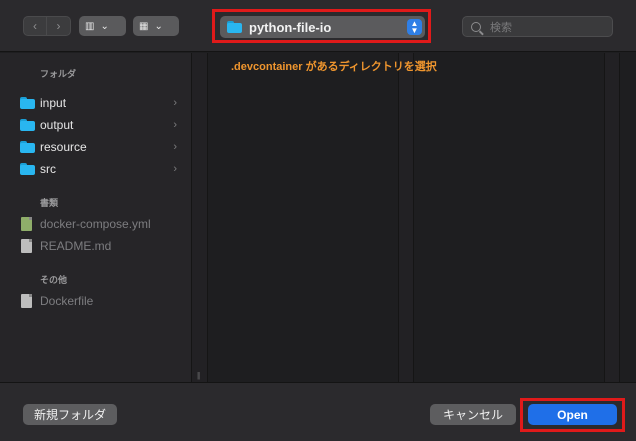  I want to click on sidebar-item-input: input ›, so click(95, 103).